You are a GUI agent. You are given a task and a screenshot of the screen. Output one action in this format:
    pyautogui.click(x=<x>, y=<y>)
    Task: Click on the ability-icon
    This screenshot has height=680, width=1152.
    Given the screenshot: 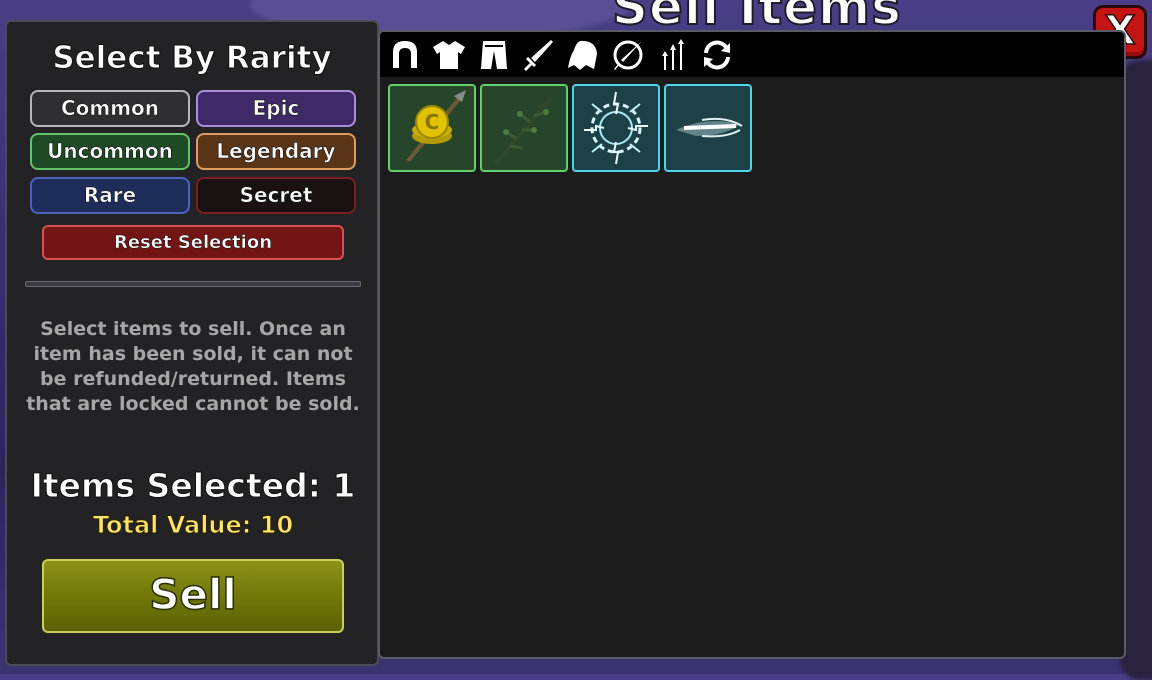 What is the action you would take?
    pyautogui.click(x=628, y=55)
    